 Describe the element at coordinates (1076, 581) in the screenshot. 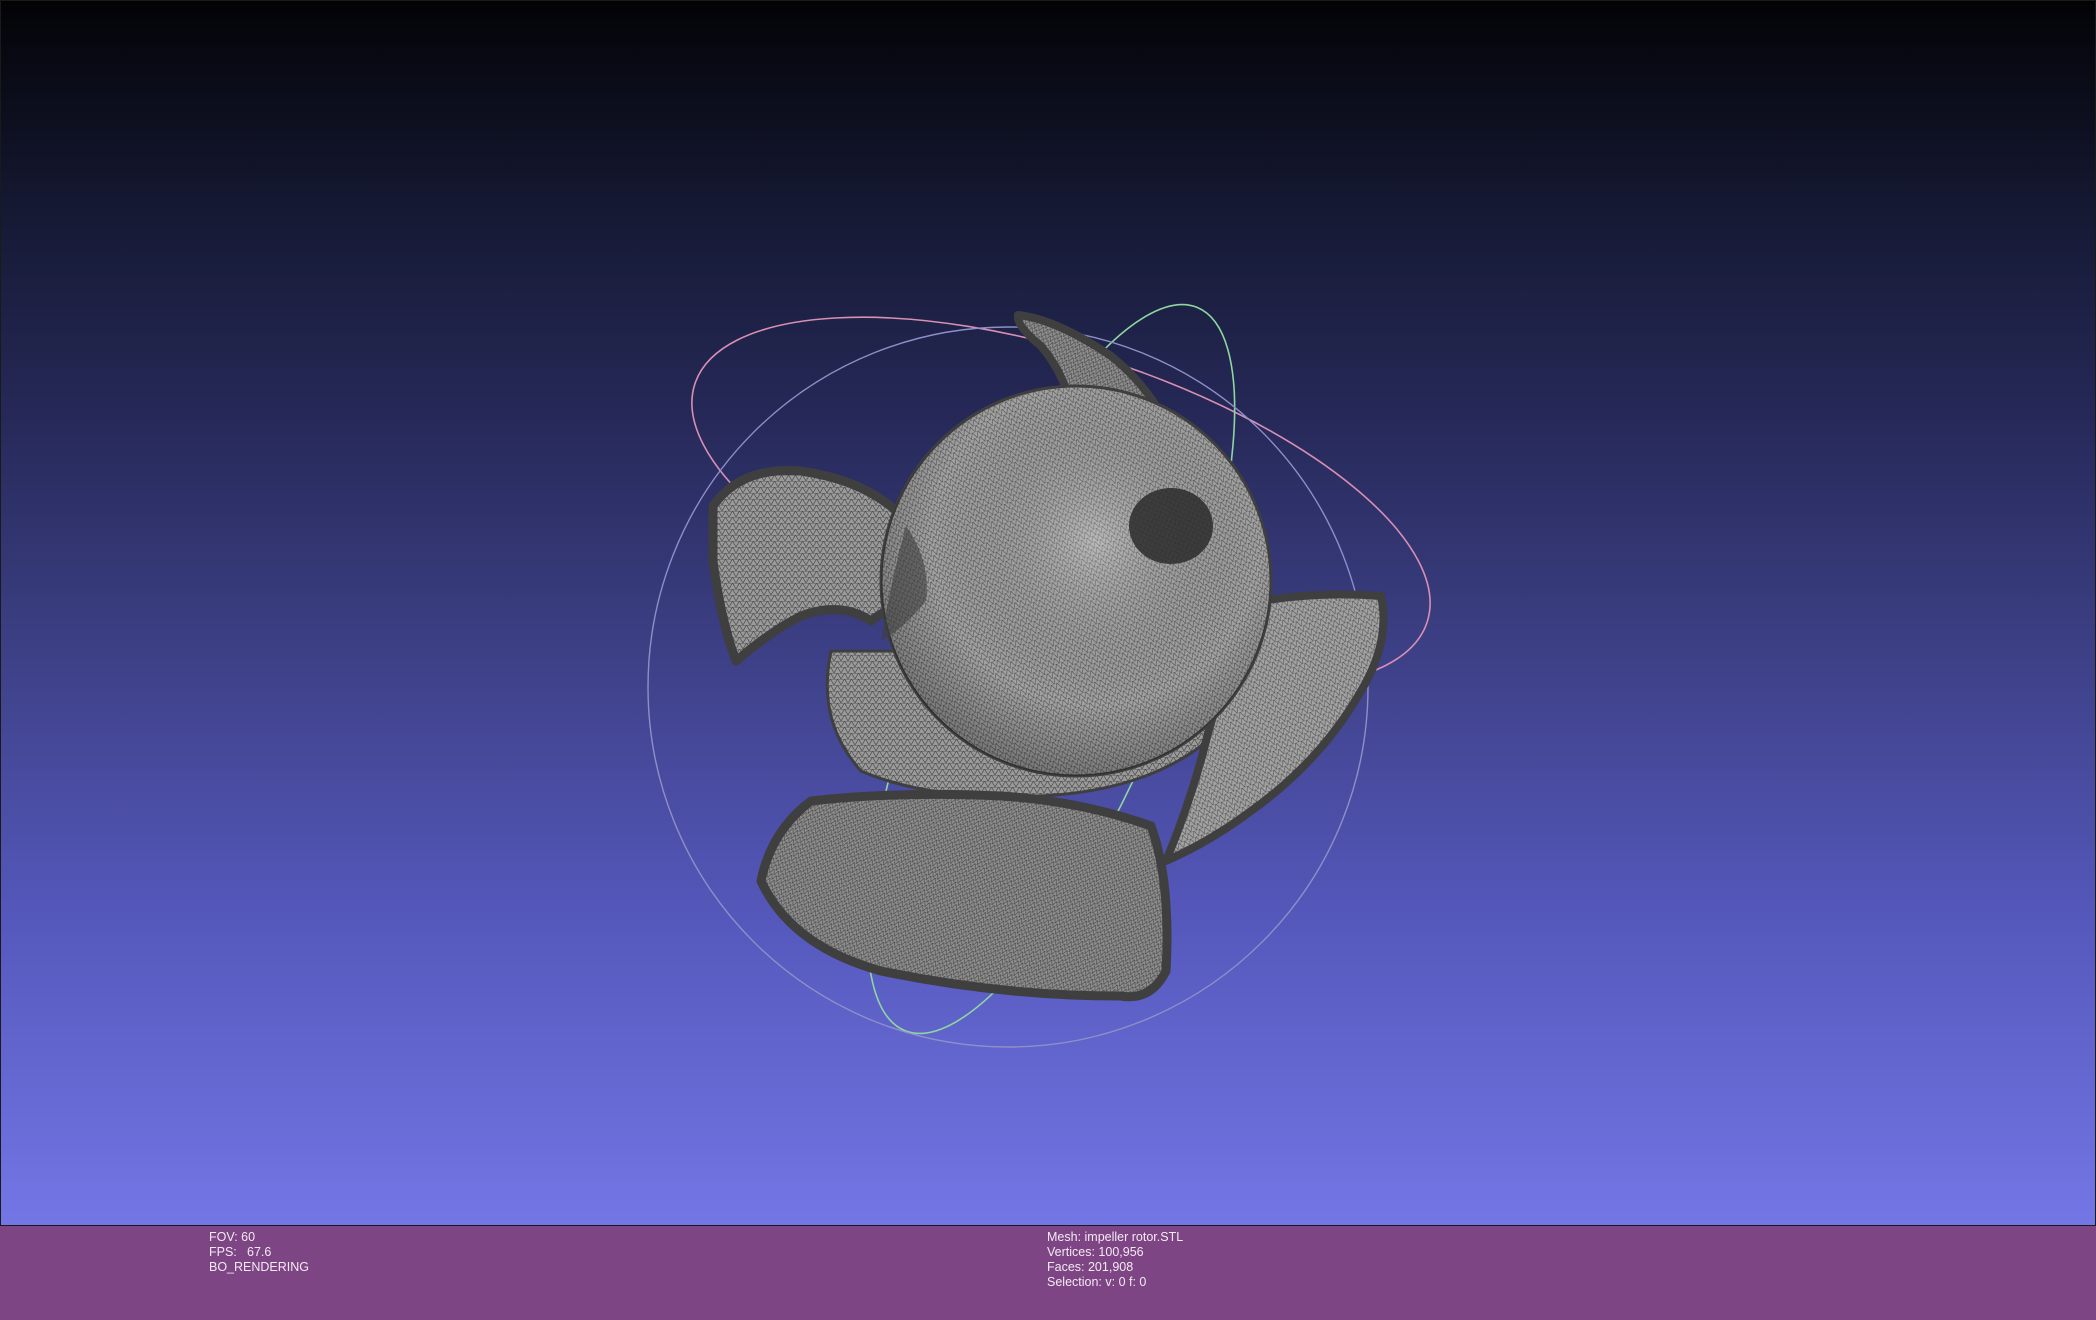

I see `sphere-shading` at that location.